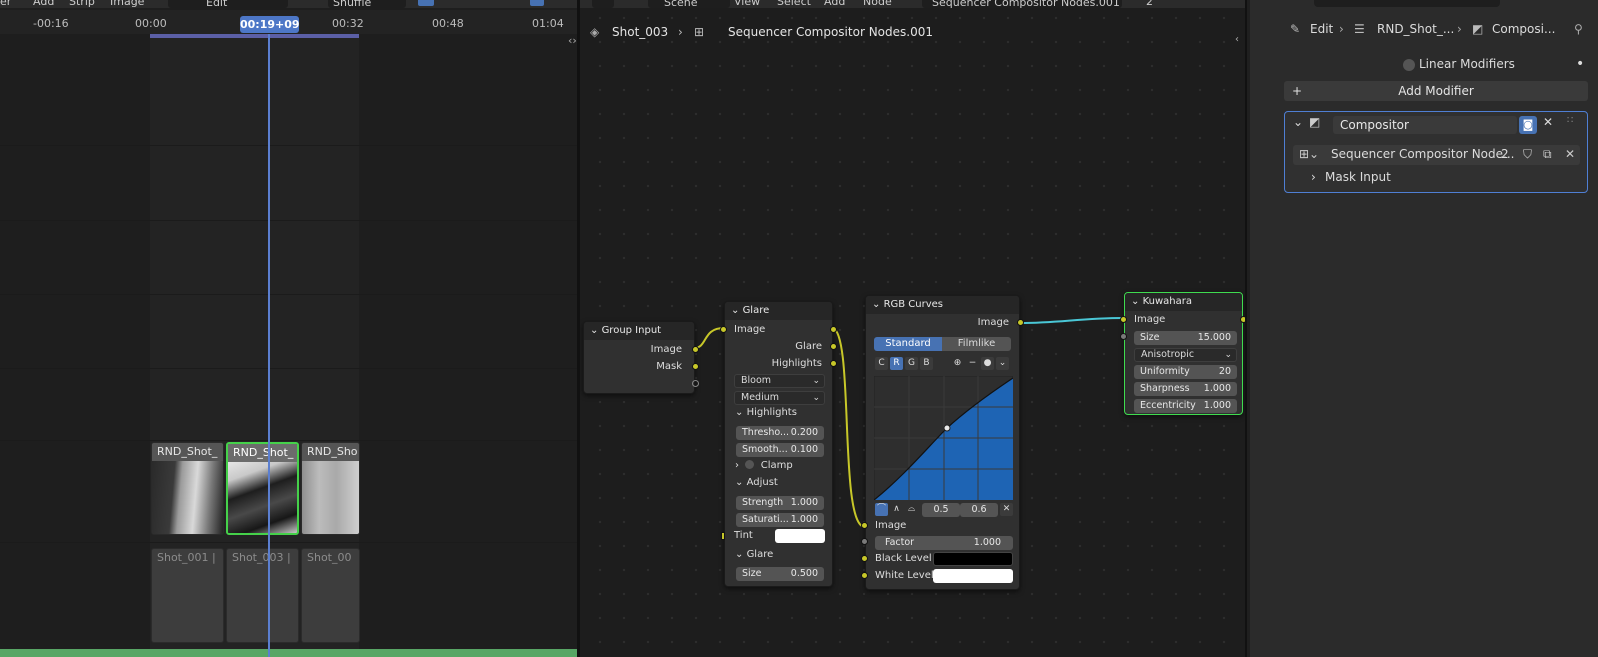  What do you see at coordinates (778, 311) in the screenshot?
I see `node-header: ⌄ Glare` at bounding box center [778, 311].